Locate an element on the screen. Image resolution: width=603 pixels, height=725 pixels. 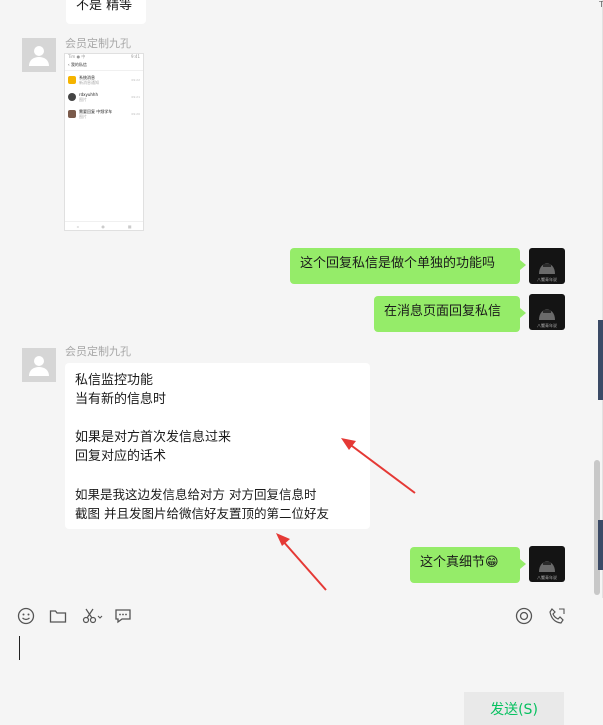
annotation-arrowhead is located at coordinates (283, 539).